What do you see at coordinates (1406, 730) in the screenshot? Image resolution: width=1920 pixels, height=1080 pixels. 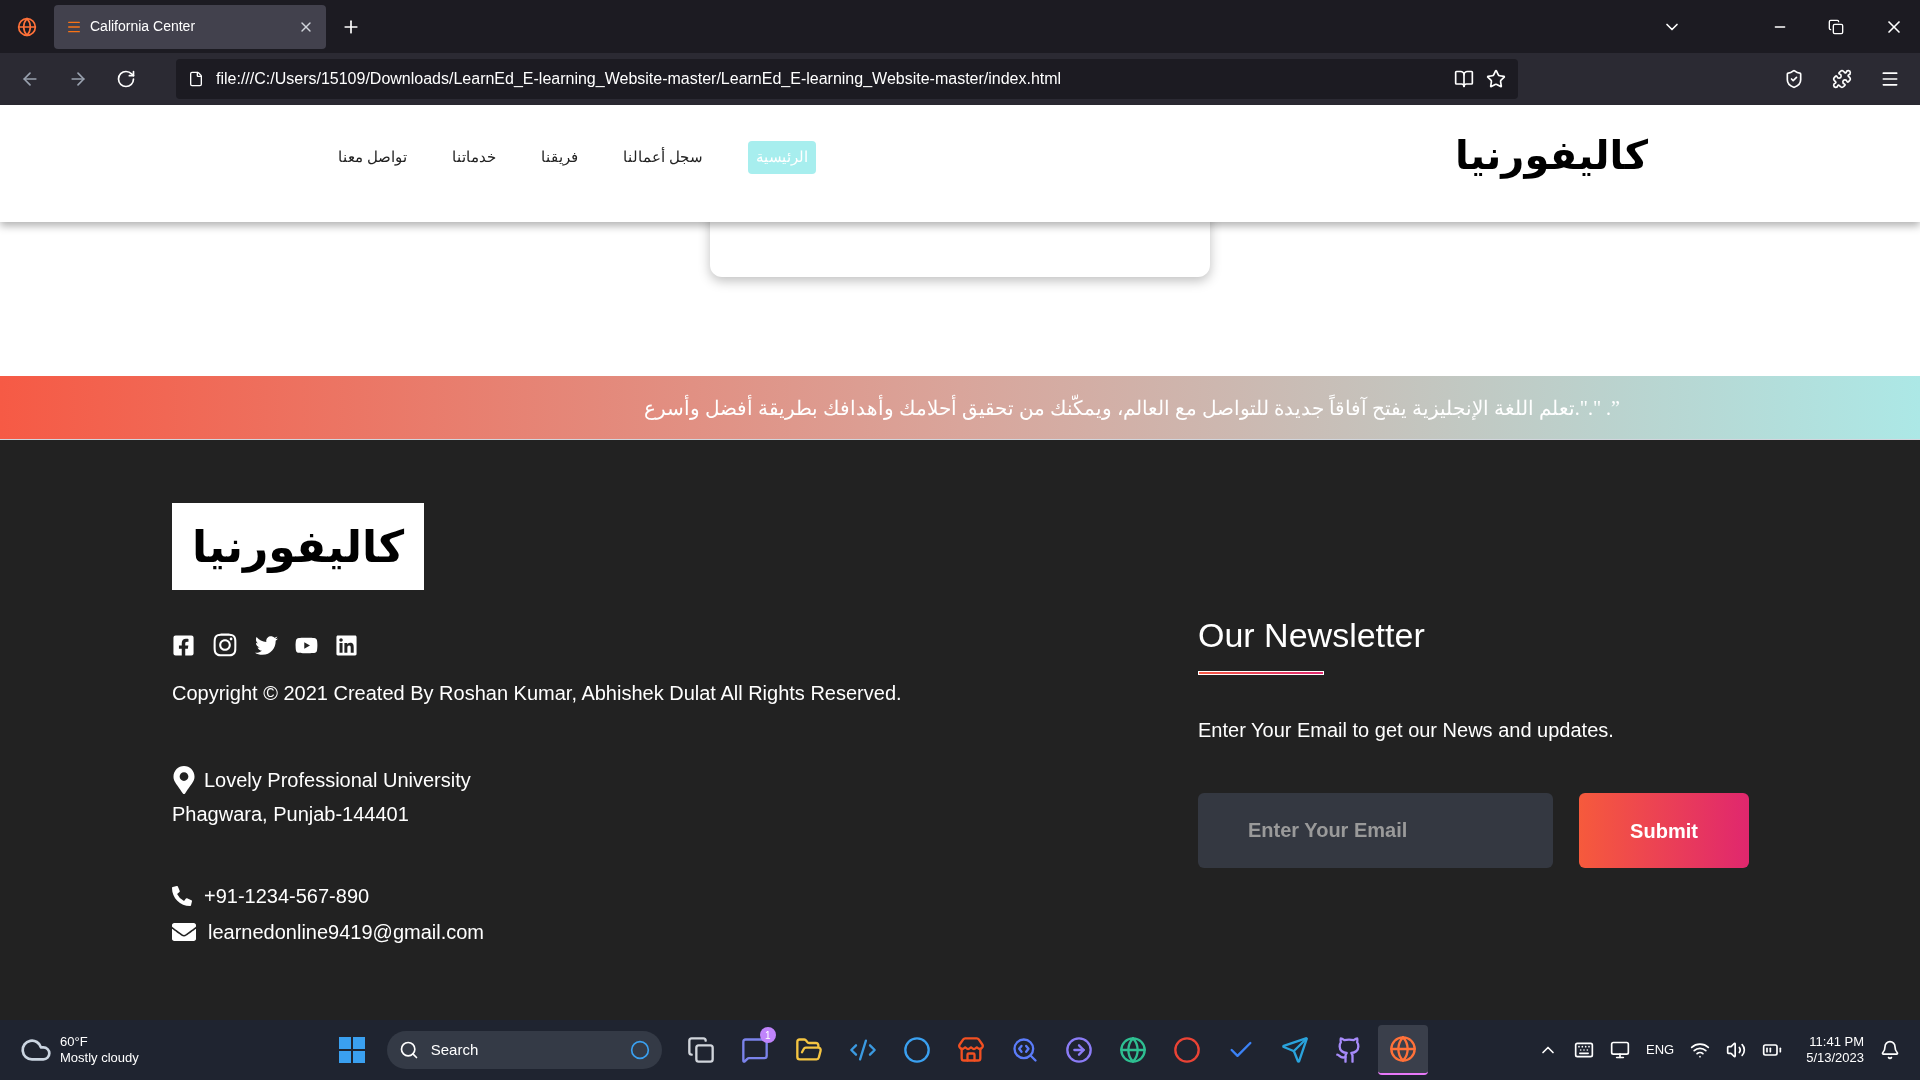 I see `newsletter-text: Enter Your Email to get our News and updates.` at bounding box center [1406, 730].